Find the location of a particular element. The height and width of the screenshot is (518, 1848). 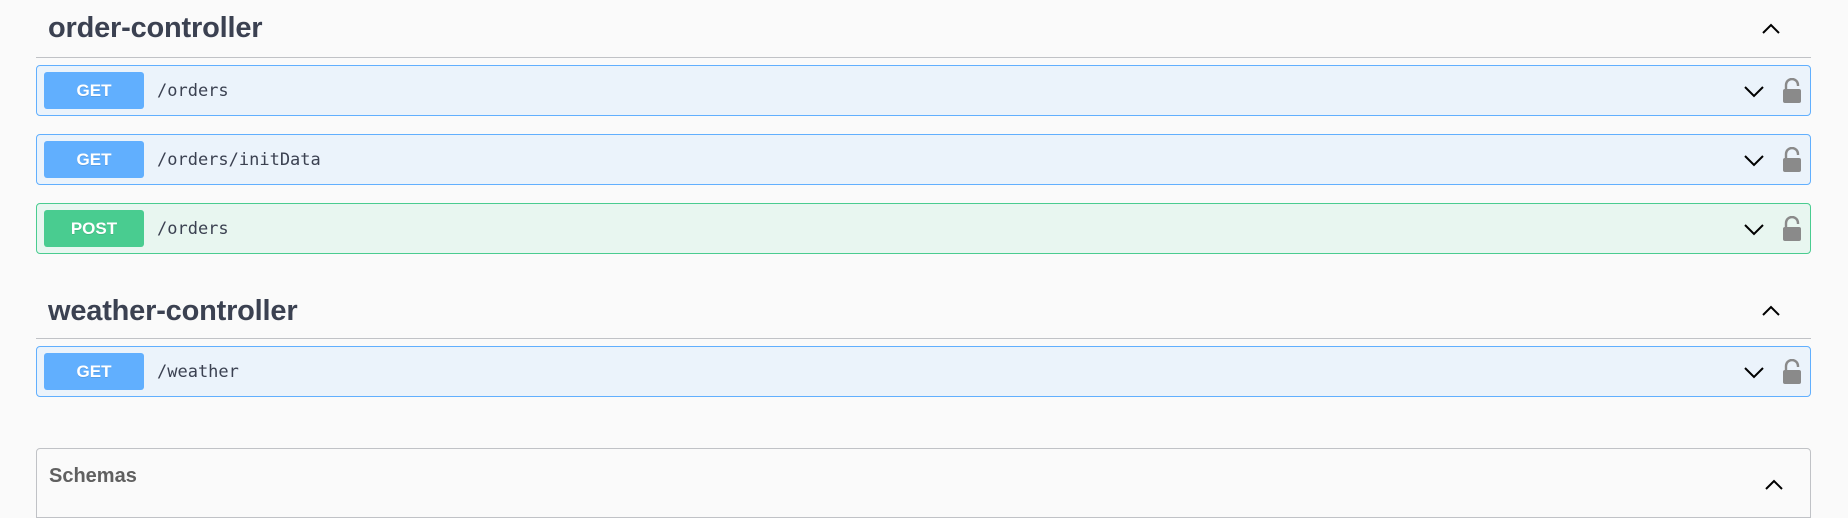

operation-get-weather: GET /weather is located at coordinates (923, 371).